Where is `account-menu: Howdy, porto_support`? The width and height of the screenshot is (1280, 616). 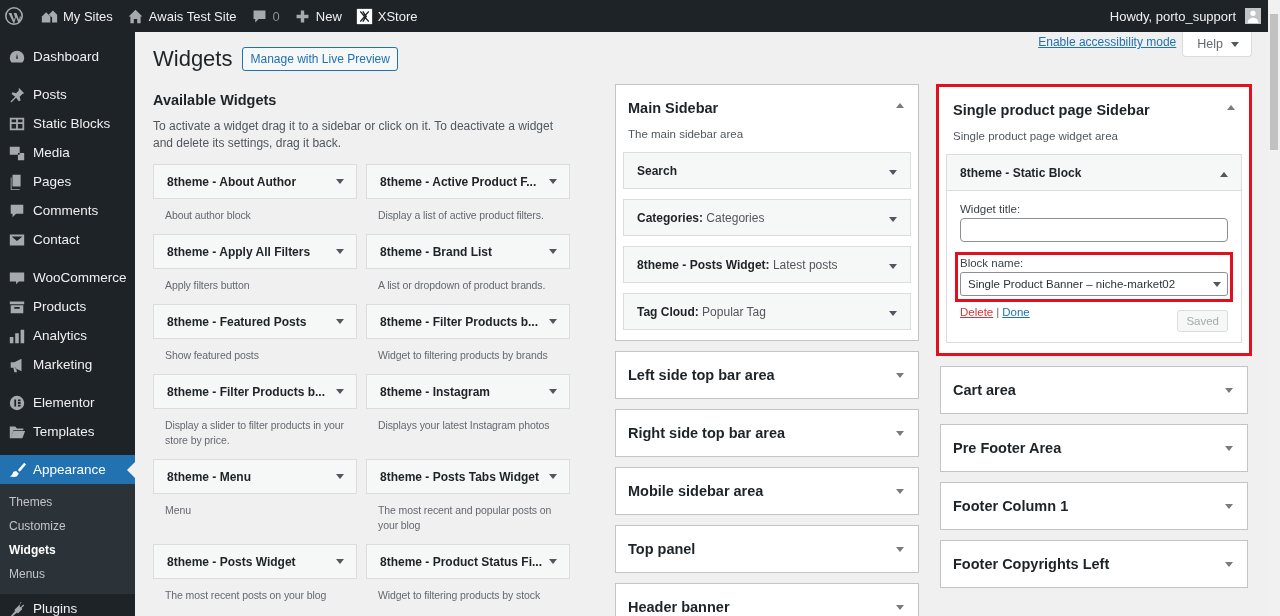
account-menu: Howdy, porto_support is located at coordinates (1185, 16).